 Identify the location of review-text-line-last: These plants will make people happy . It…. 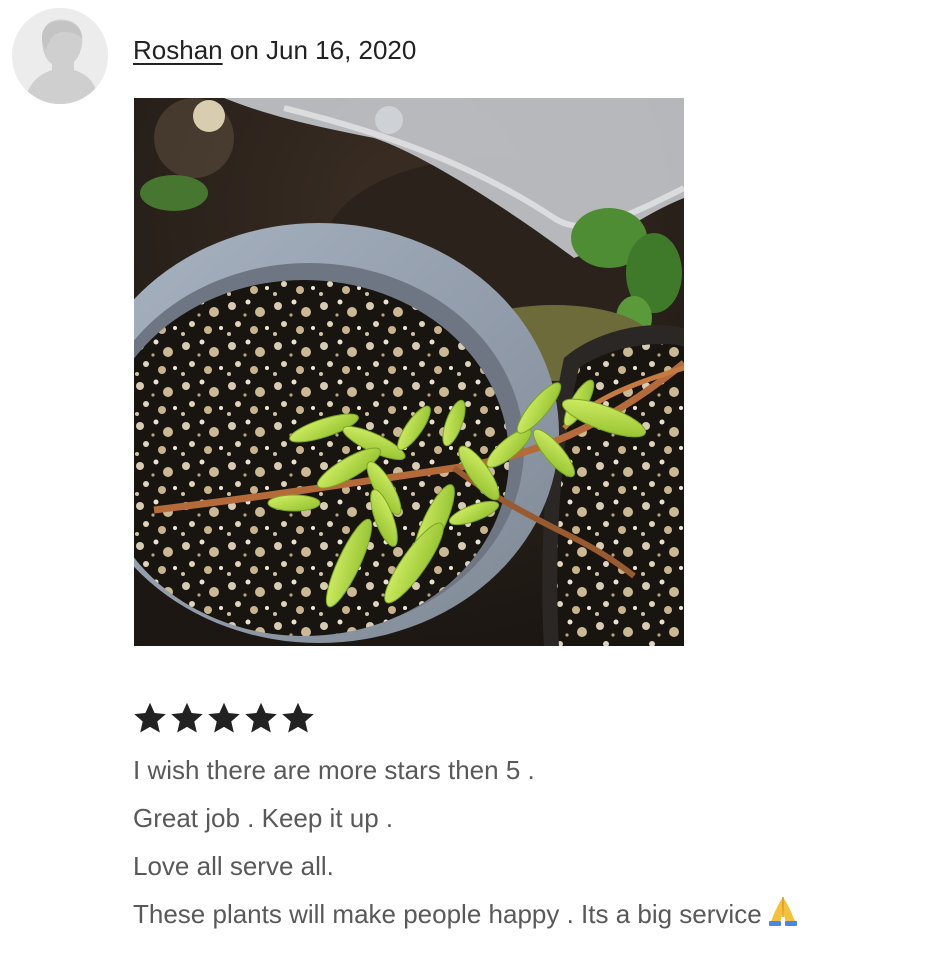
(528, 914).